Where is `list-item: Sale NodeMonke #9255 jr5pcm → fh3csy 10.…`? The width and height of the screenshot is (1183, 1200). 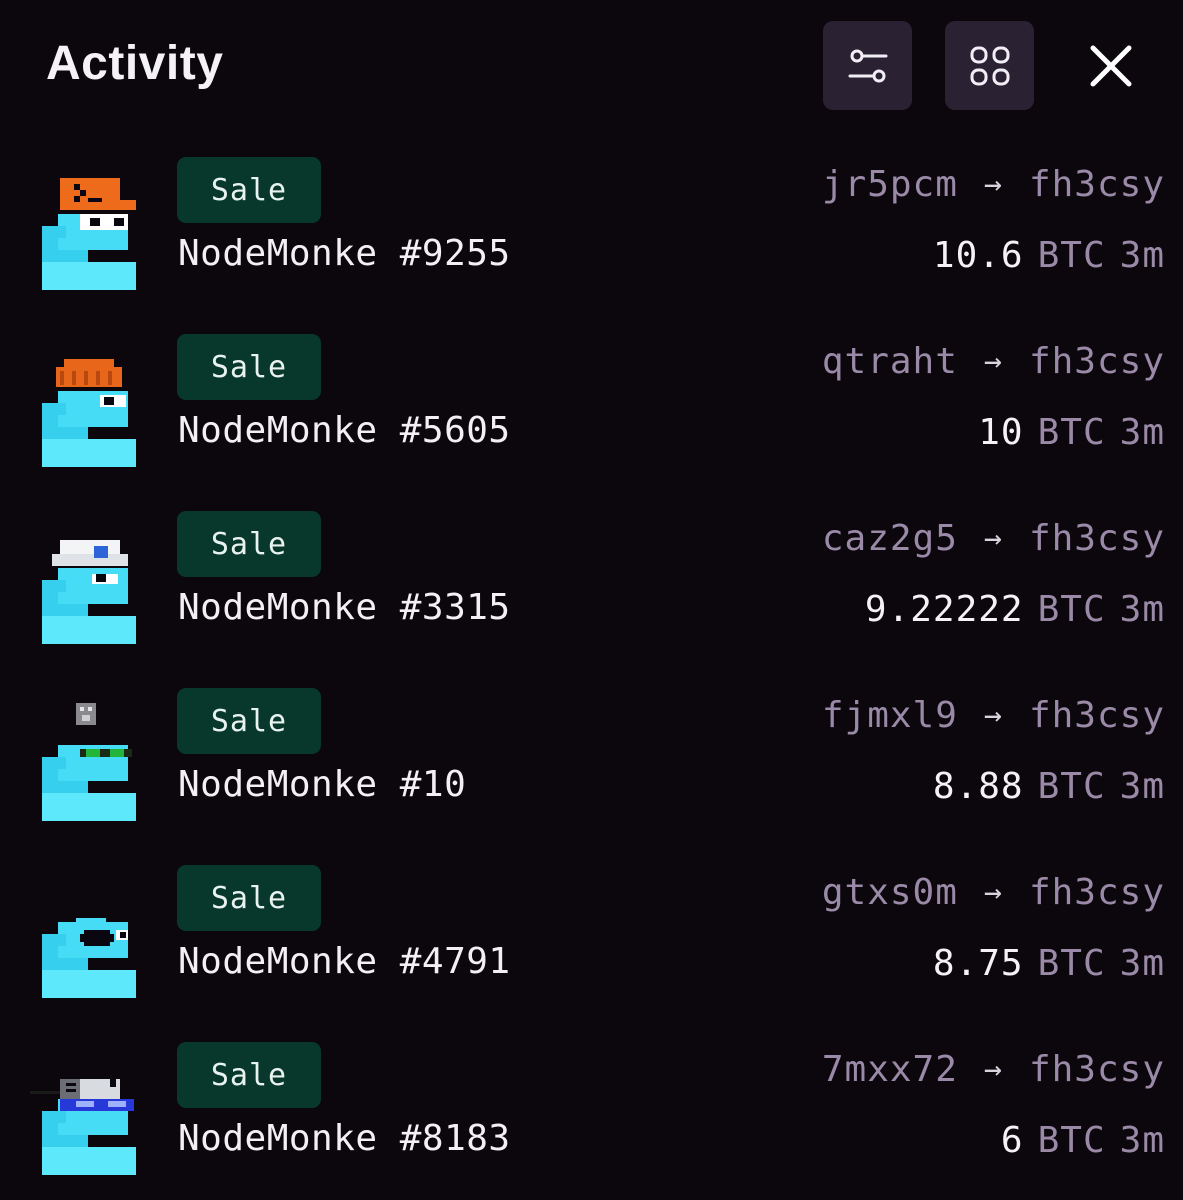 list-item: Sale NodeMonke #9255 jr5pcm → fh3csy 10.… is located at coordinates (591, 238).